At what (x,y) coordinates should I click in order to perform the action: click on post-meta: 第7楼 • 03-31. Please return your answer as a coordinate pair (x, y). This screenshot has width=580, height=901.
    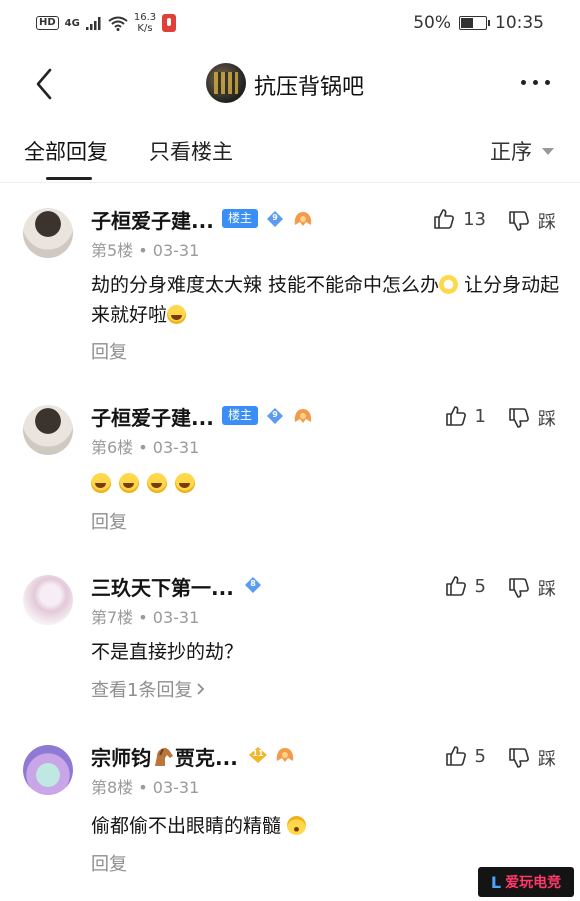
    Looking at the image, I should click on (145, 617).